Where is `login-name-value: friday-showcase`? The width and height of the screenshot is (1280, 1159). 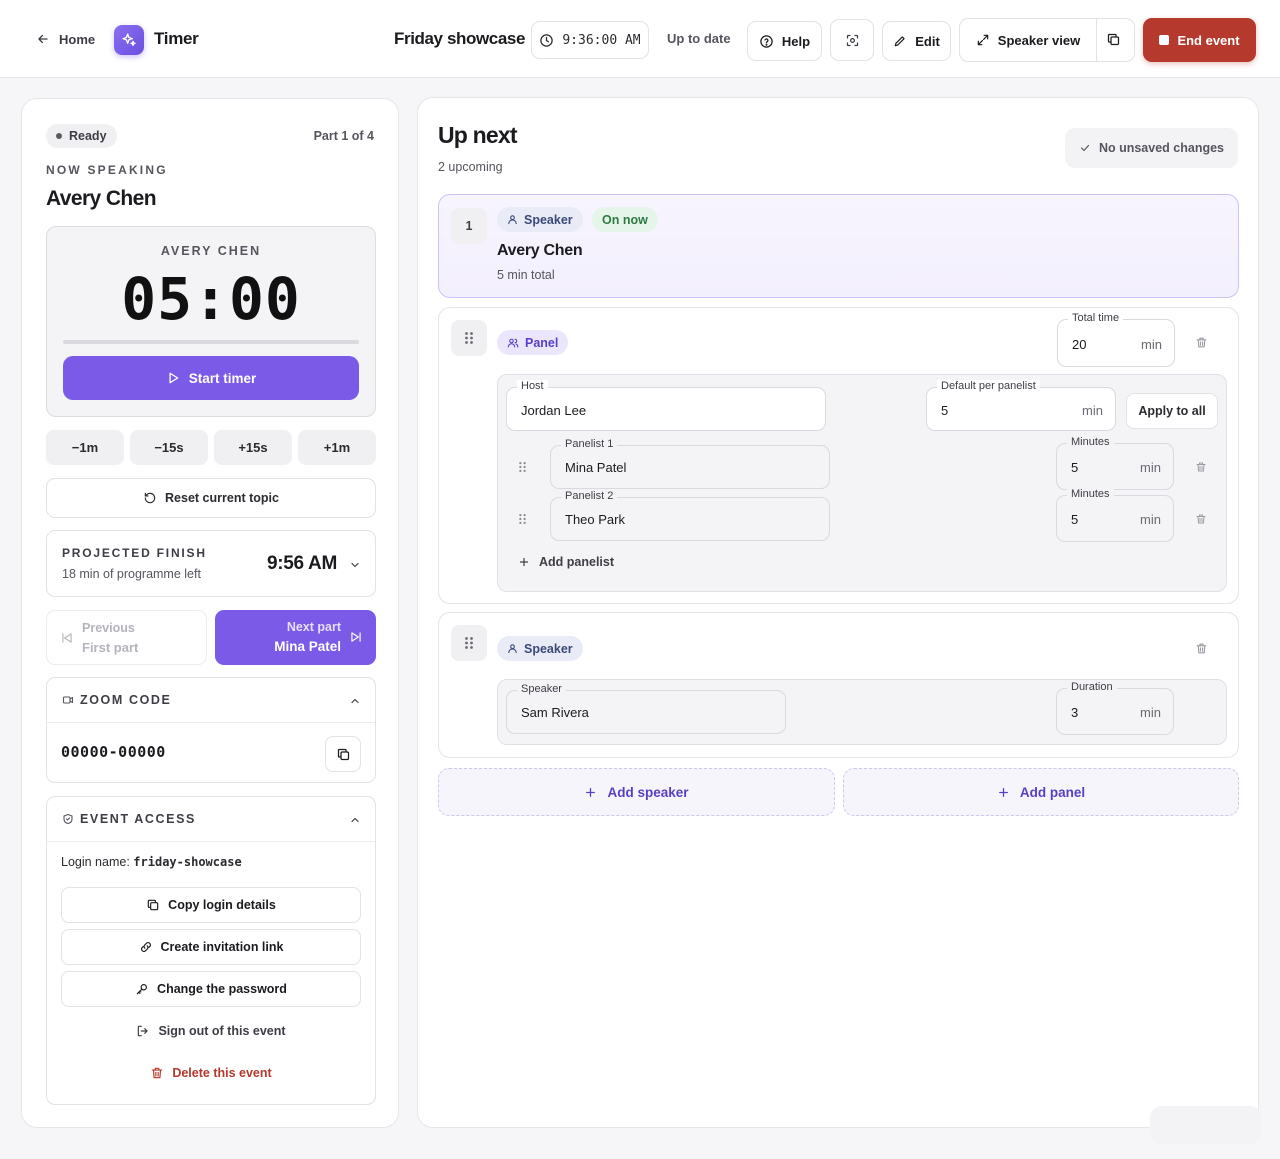 login-name-value: friday-showcase is located at coordinates (187, 862).